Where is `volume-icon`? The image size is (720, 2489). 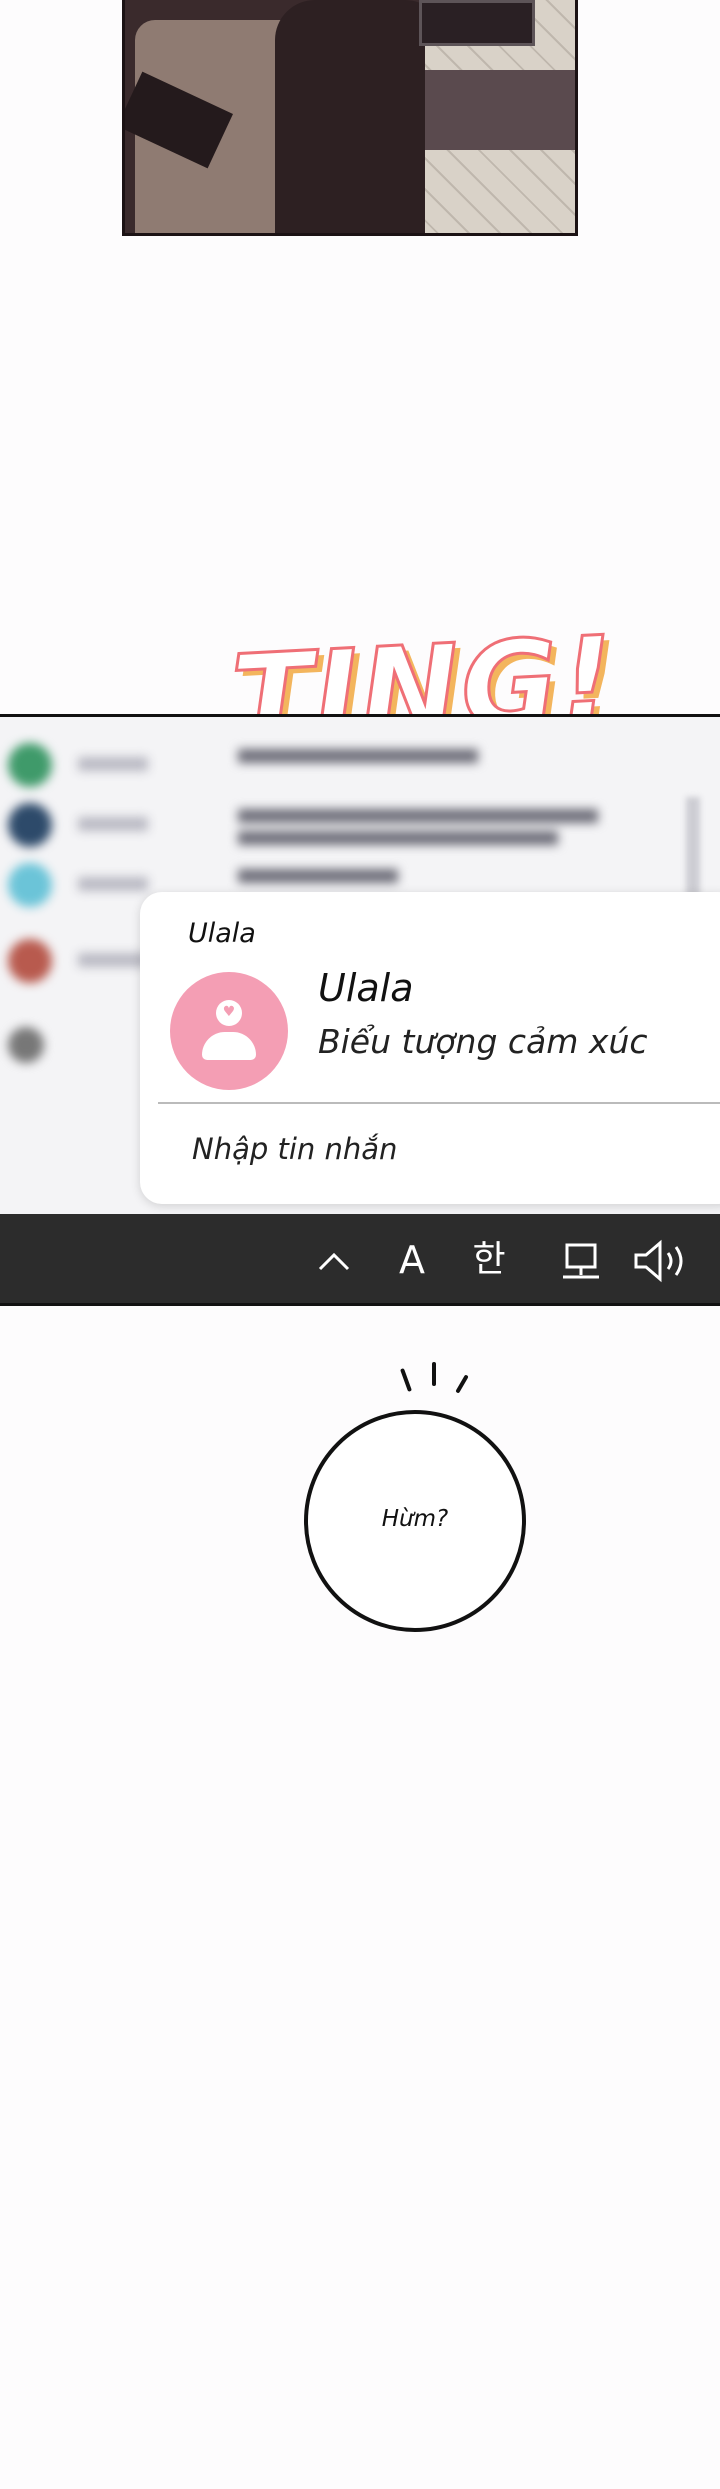 volume-icon is located at coordinates (663, 1258).